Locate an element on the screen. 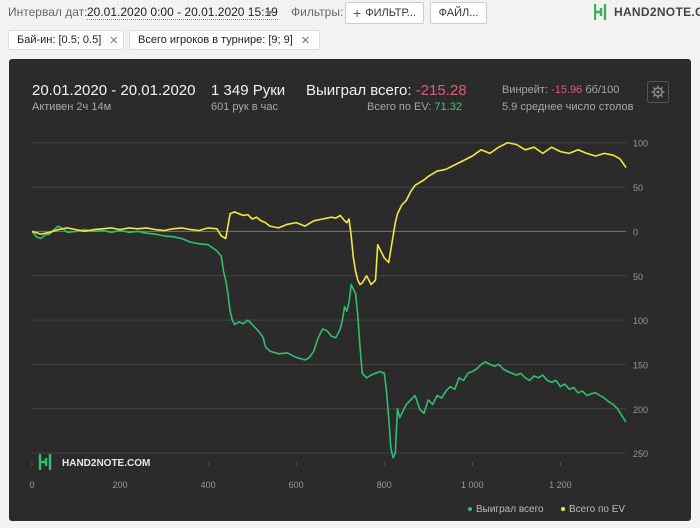  stats-hands: 1 349 Руки is located at coordinates (248, 90).